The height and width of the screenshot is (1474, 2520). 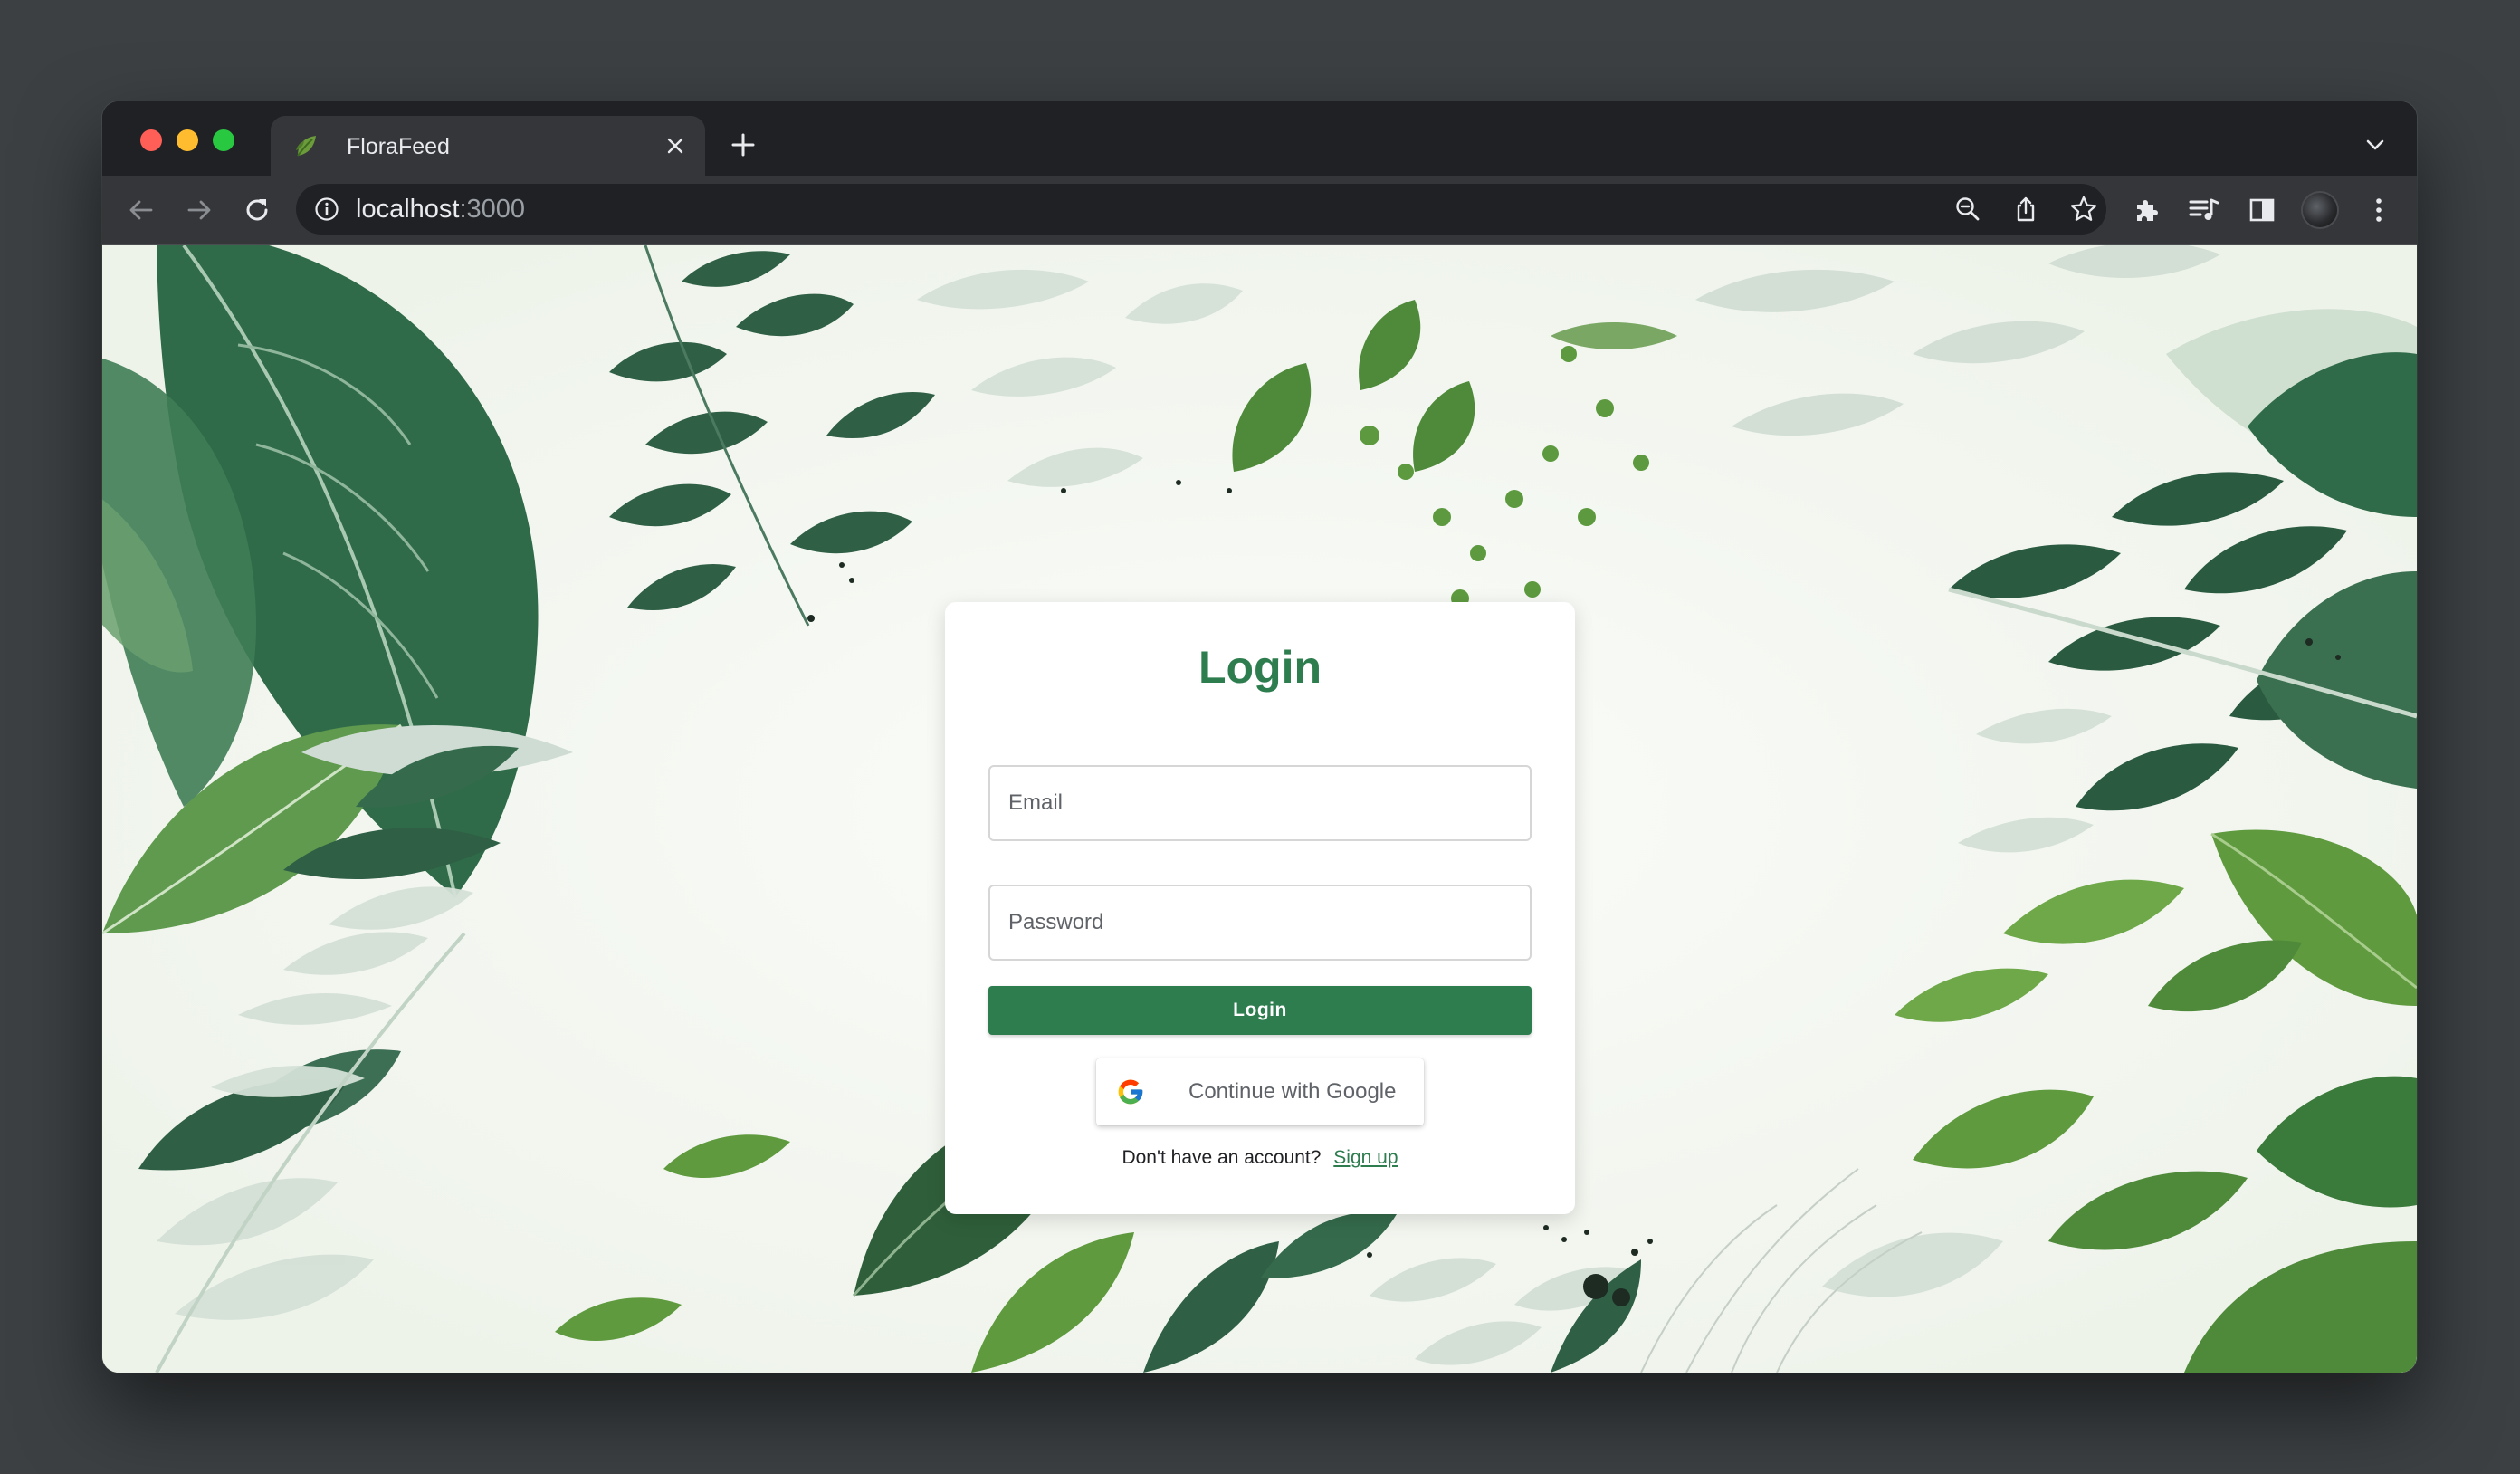 What do you see at coordinates (2204, 210) in the screenshot?
I see `media-control-icon` at bounding box center [2204, 210].